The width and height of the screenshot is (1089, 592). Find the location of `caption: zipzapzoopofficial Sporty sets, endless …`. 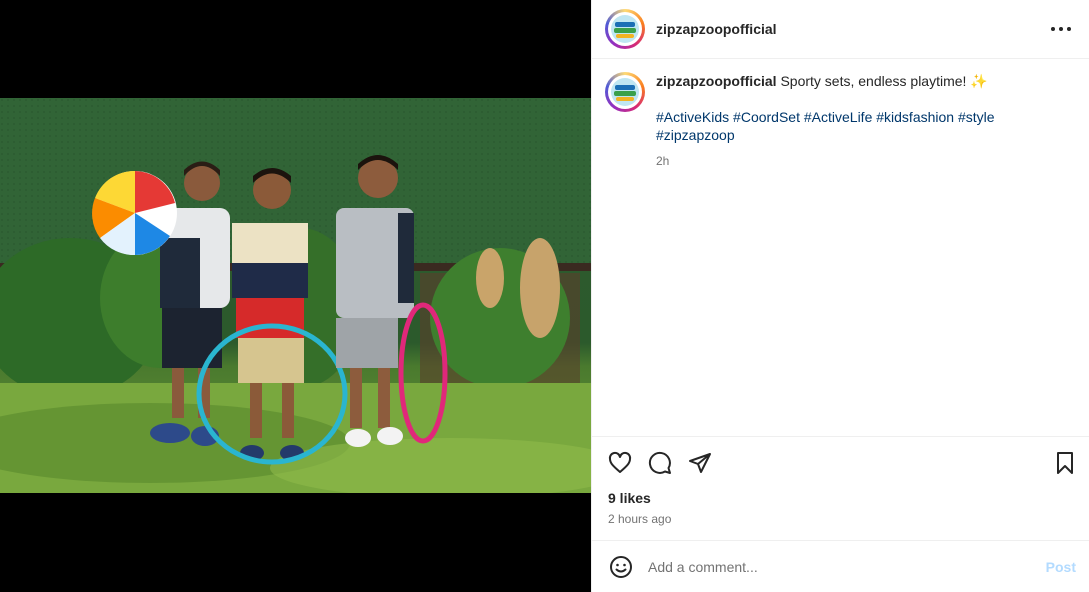

caption: zipzapzoopofficial Sporty sets, endless … is located at coordinates (839, 121).